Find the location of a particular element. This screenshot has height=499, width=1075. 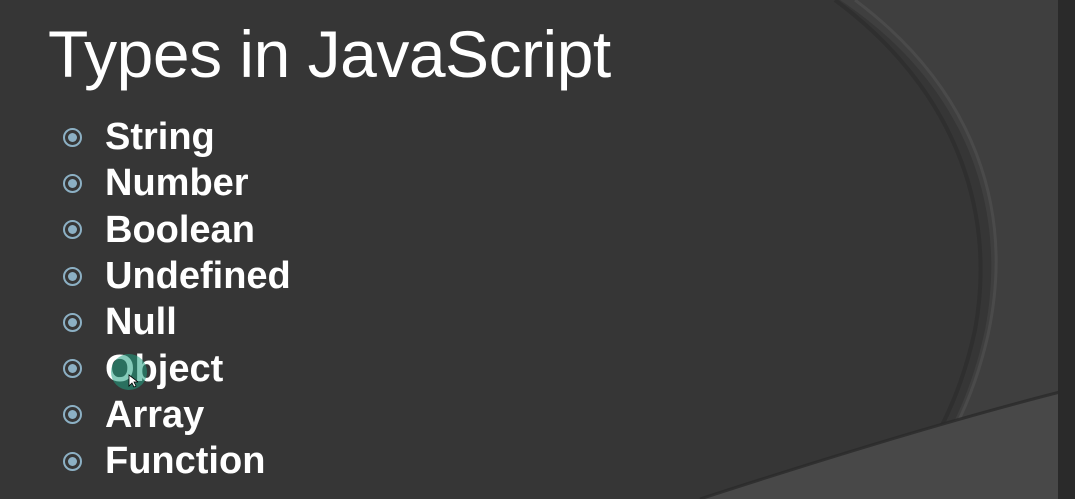

list-item: Function is located at coordinates (175, 461).